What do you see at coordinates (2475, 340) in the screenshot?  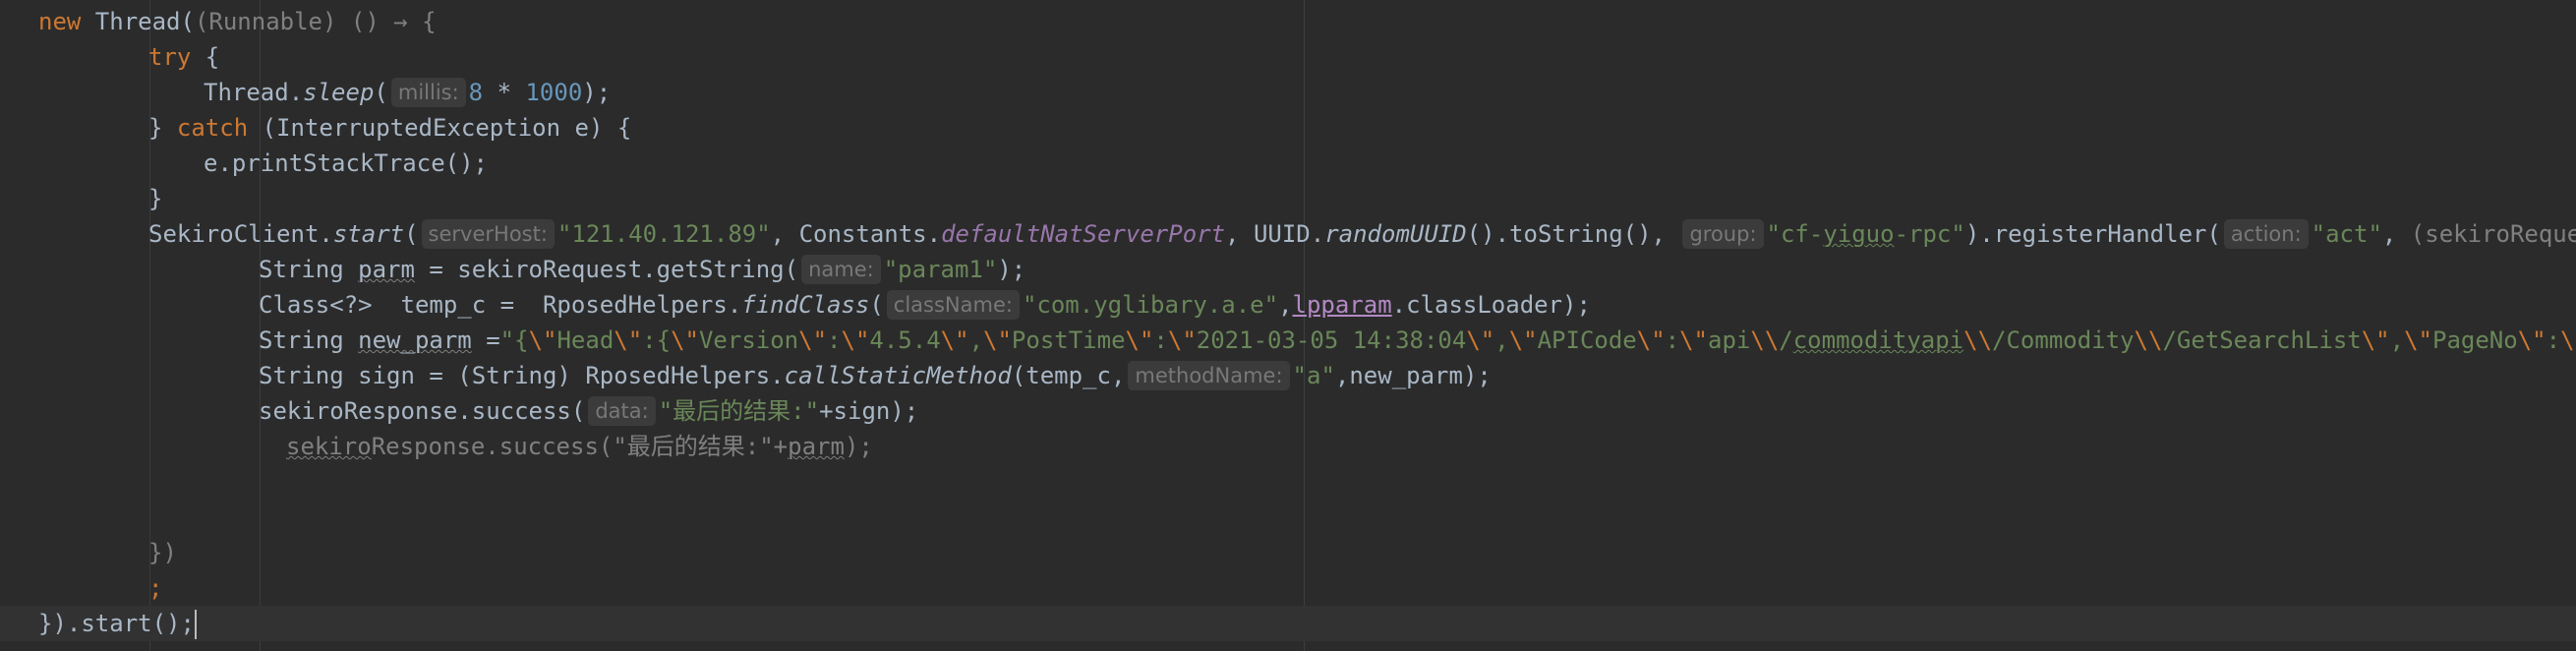 I see `code-token: PageNo` at bounding box center [2475, 340].